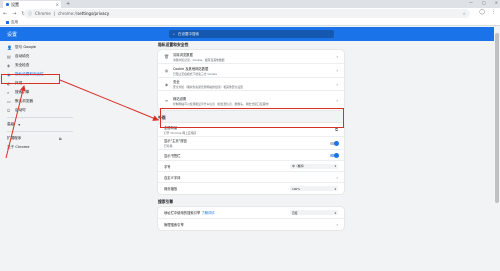 This screenshot has height=271, width=500. Describe the element at coordinates (109, 100) in the screenshot. I see `arrow-to-site-settings` at that location.